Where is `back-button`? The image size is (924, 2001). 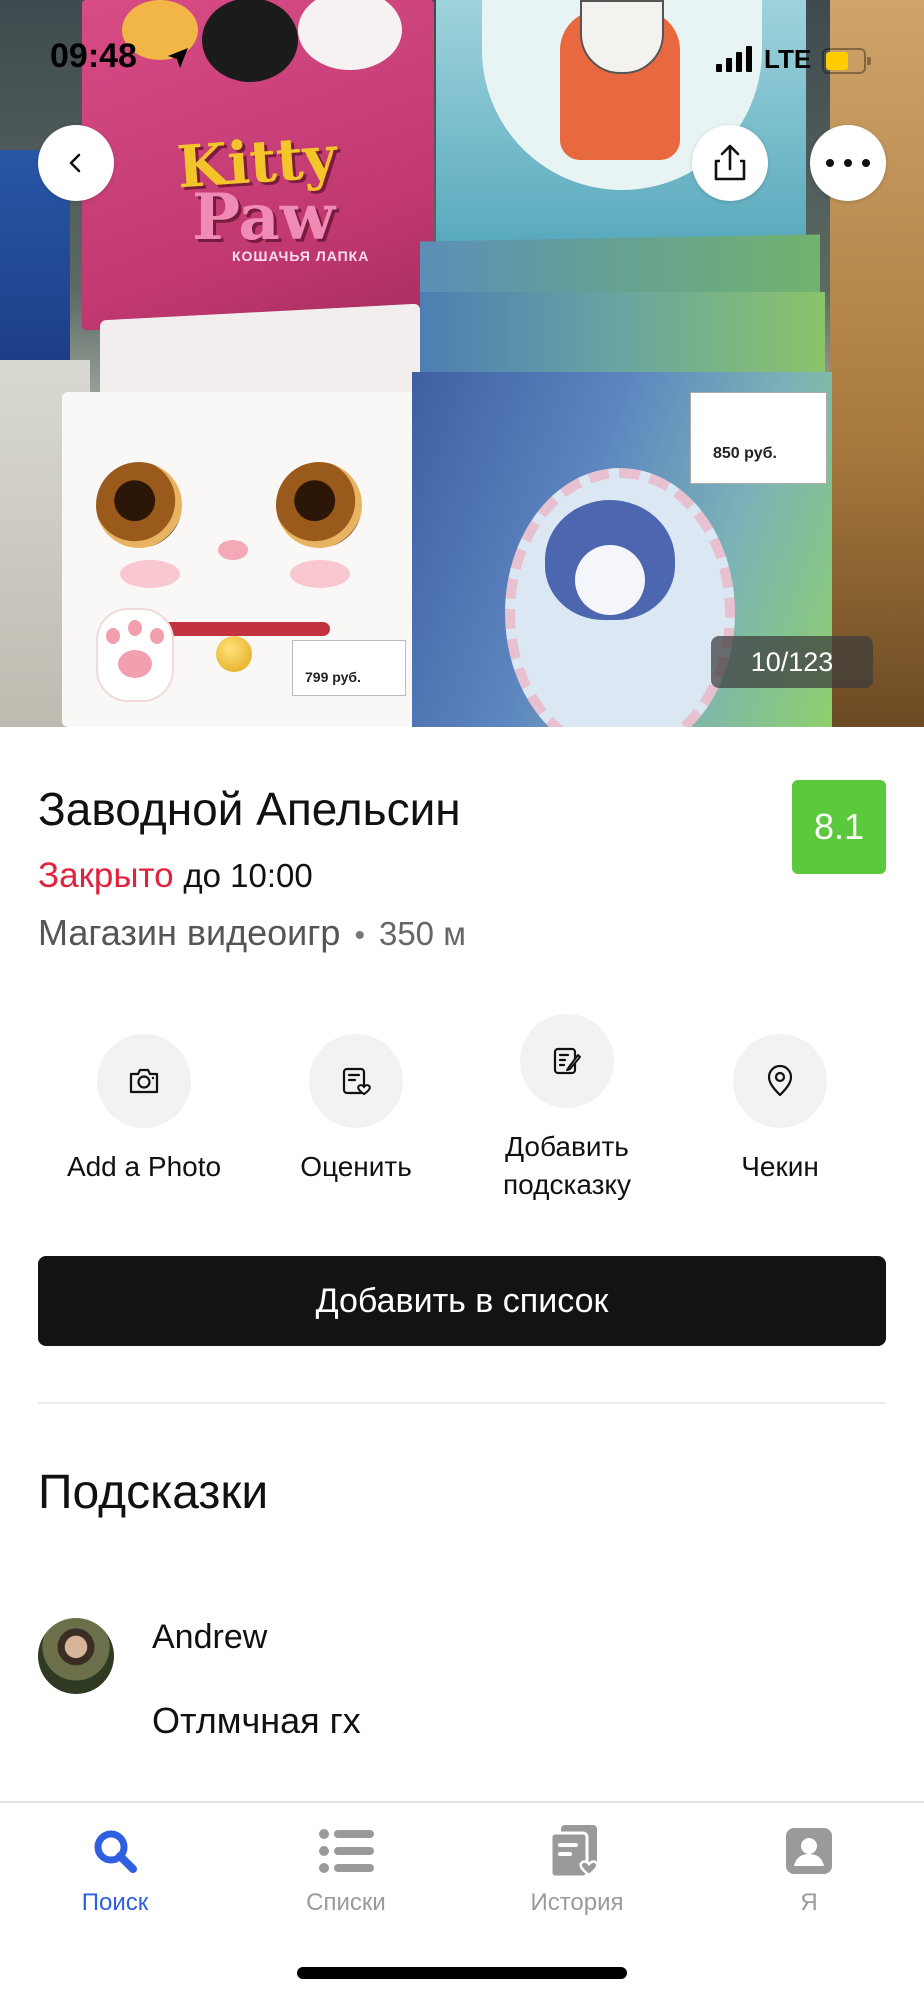
back-button is located at coordinates (76, 163).